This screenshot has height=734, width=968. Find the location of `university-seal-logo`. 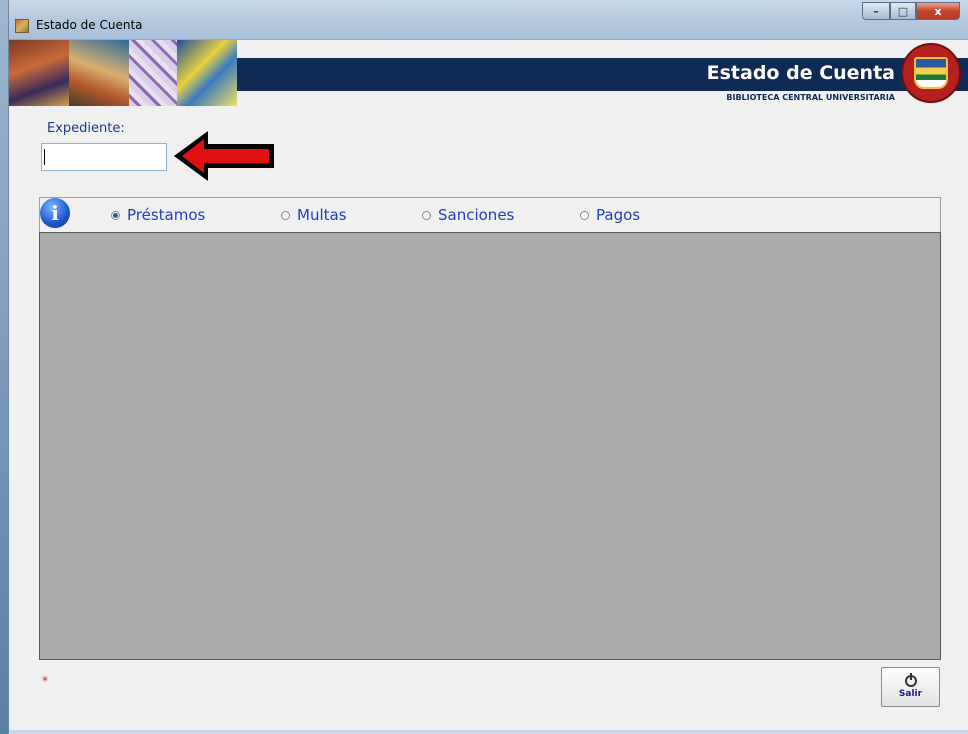

university-seal-logo is located at coordinates (931, 73).